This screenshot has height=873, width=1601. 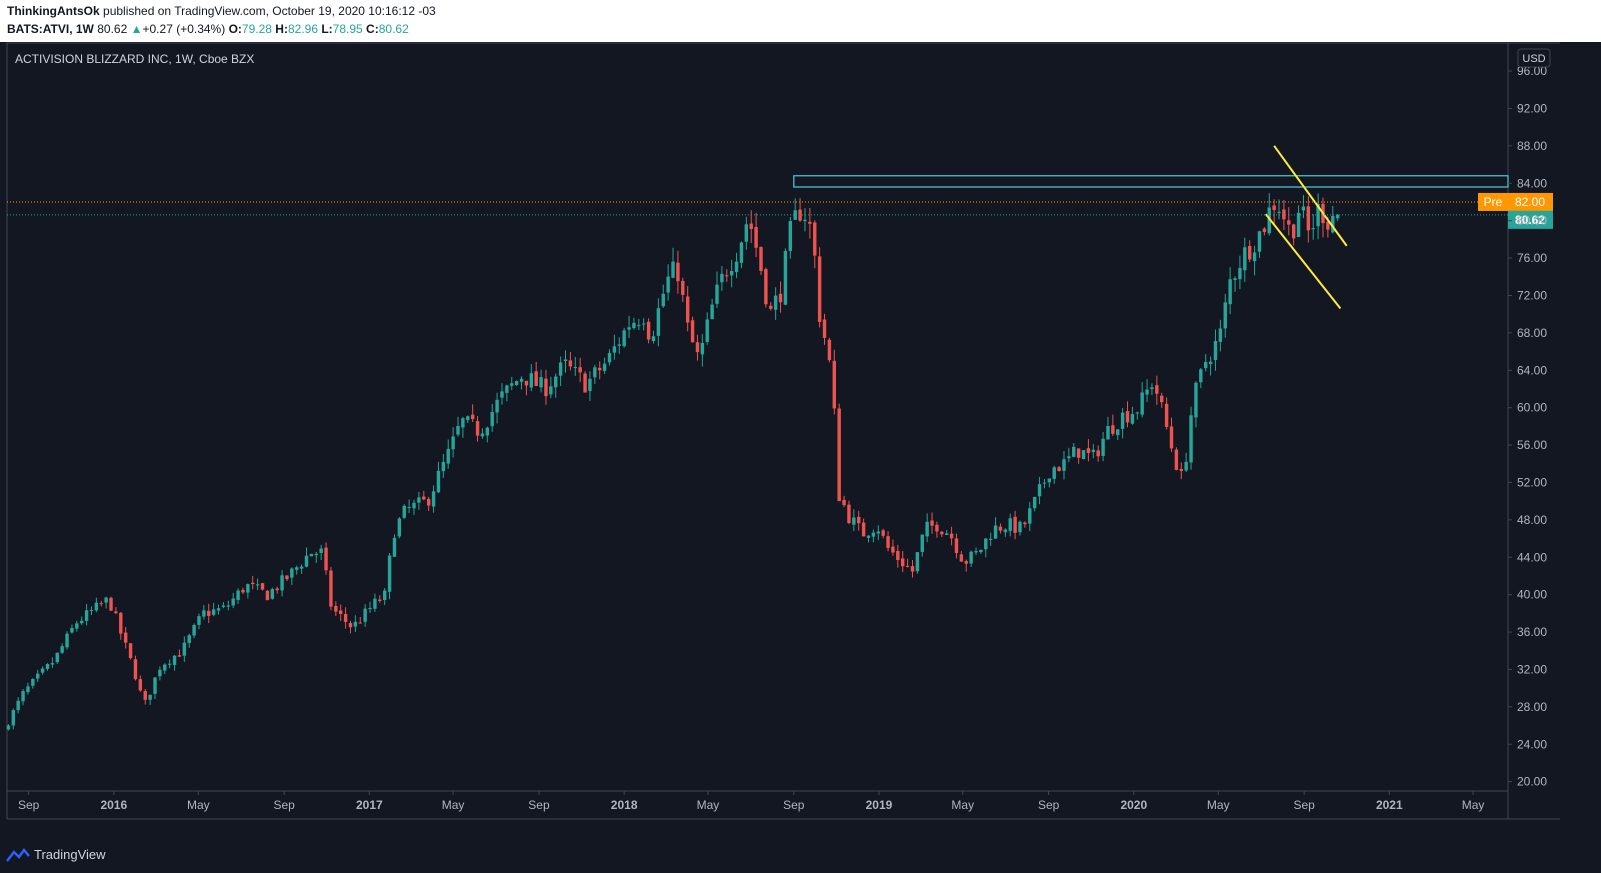 What do you see at coordinates (624, 805) in the screenshot?
I see `time-tick-label: 2018` at bounding box center [624, 805].